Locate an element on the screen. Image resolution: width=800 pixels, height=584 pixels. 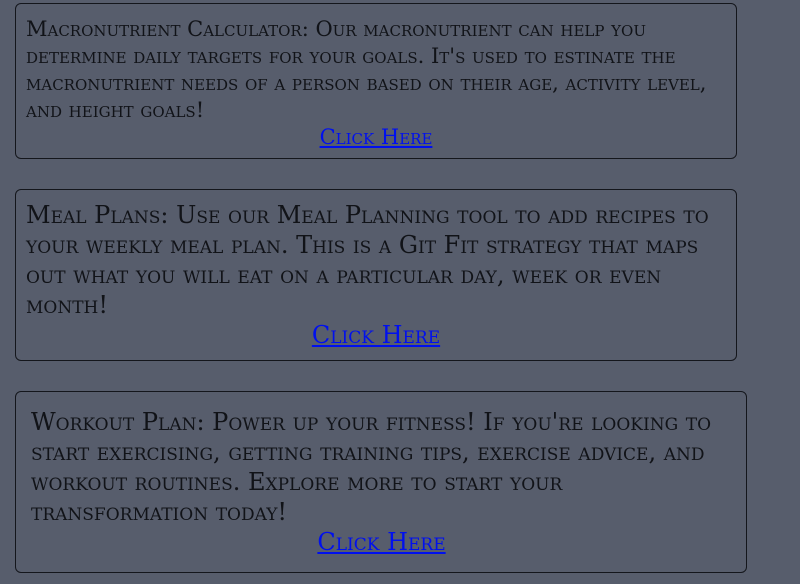
workout-plan-link-row: Click Here is located at coordinates (381, 542).